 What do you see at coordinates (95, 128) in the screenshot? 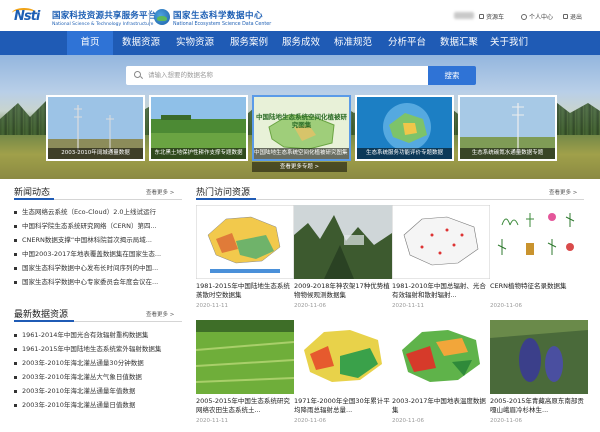
I see `carousel-slide: 2003-2010年阔城通量数据` at bounding box center [95, 128].